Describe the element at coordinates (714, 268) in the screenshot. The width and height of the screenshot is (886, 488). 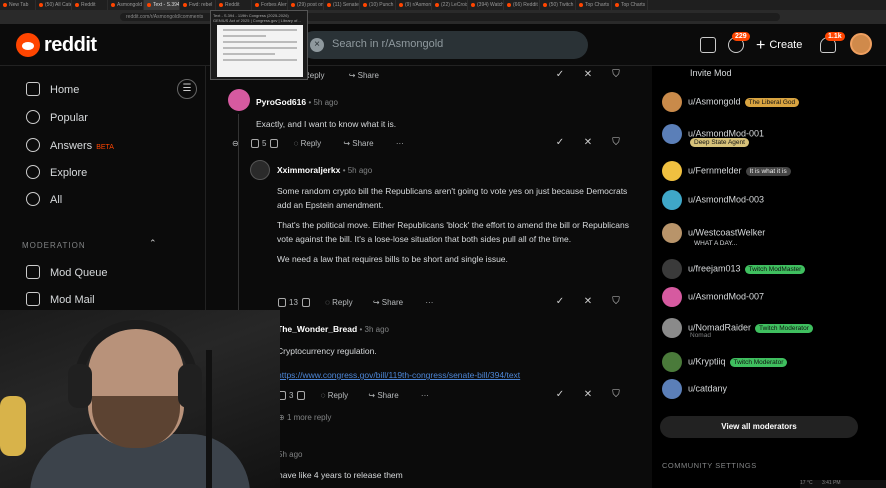
I see `moderator-name: u/freejam013` at that location.